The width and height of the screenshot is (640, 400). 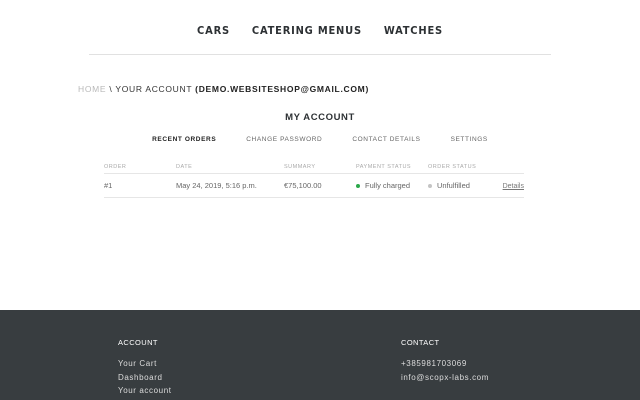 What do you see at coordinates (384, 166) in the screenshot?
I see `column-header-payment-status: PAYMENT STATUS` at bounding box center [384, 166].